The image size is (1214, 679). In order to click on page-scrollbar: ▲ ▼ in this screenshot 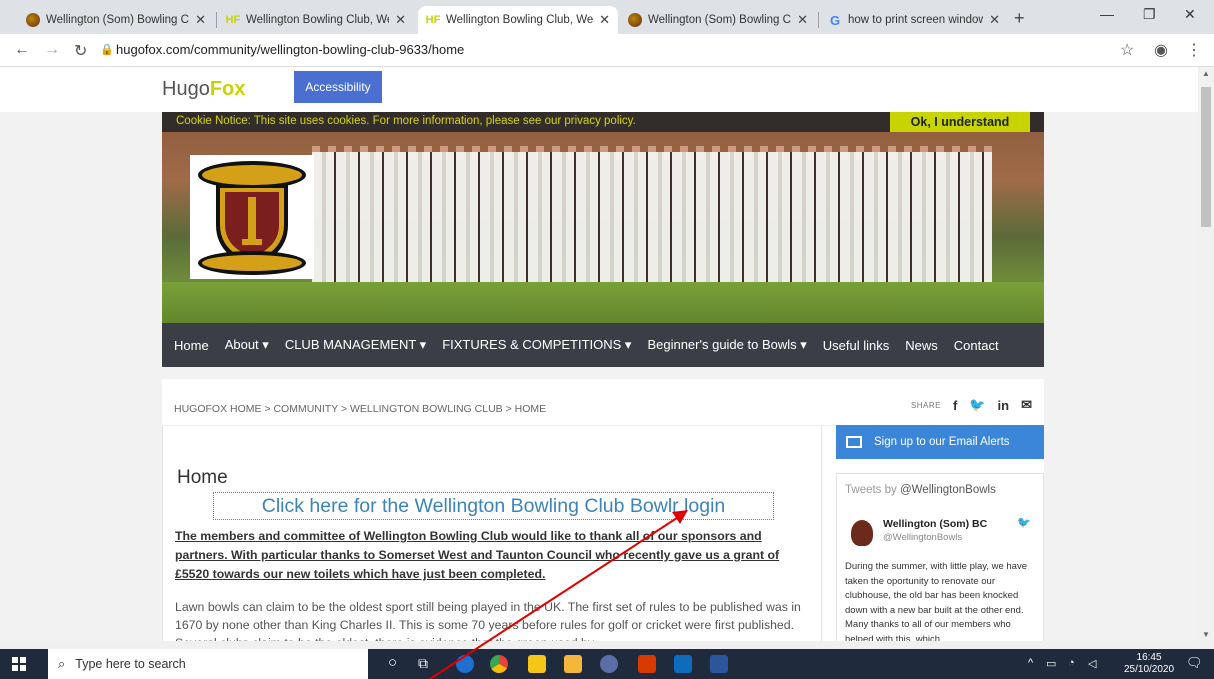, I will do `click(1206, 354)`.